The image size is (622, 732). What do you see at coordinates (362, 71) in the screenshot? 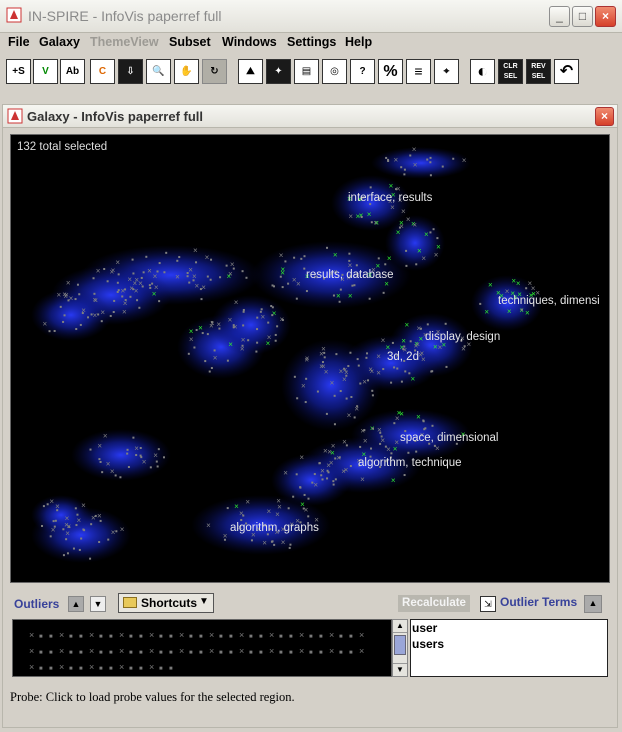
I see `query-icon: ?` at bounding box center [362, 71].